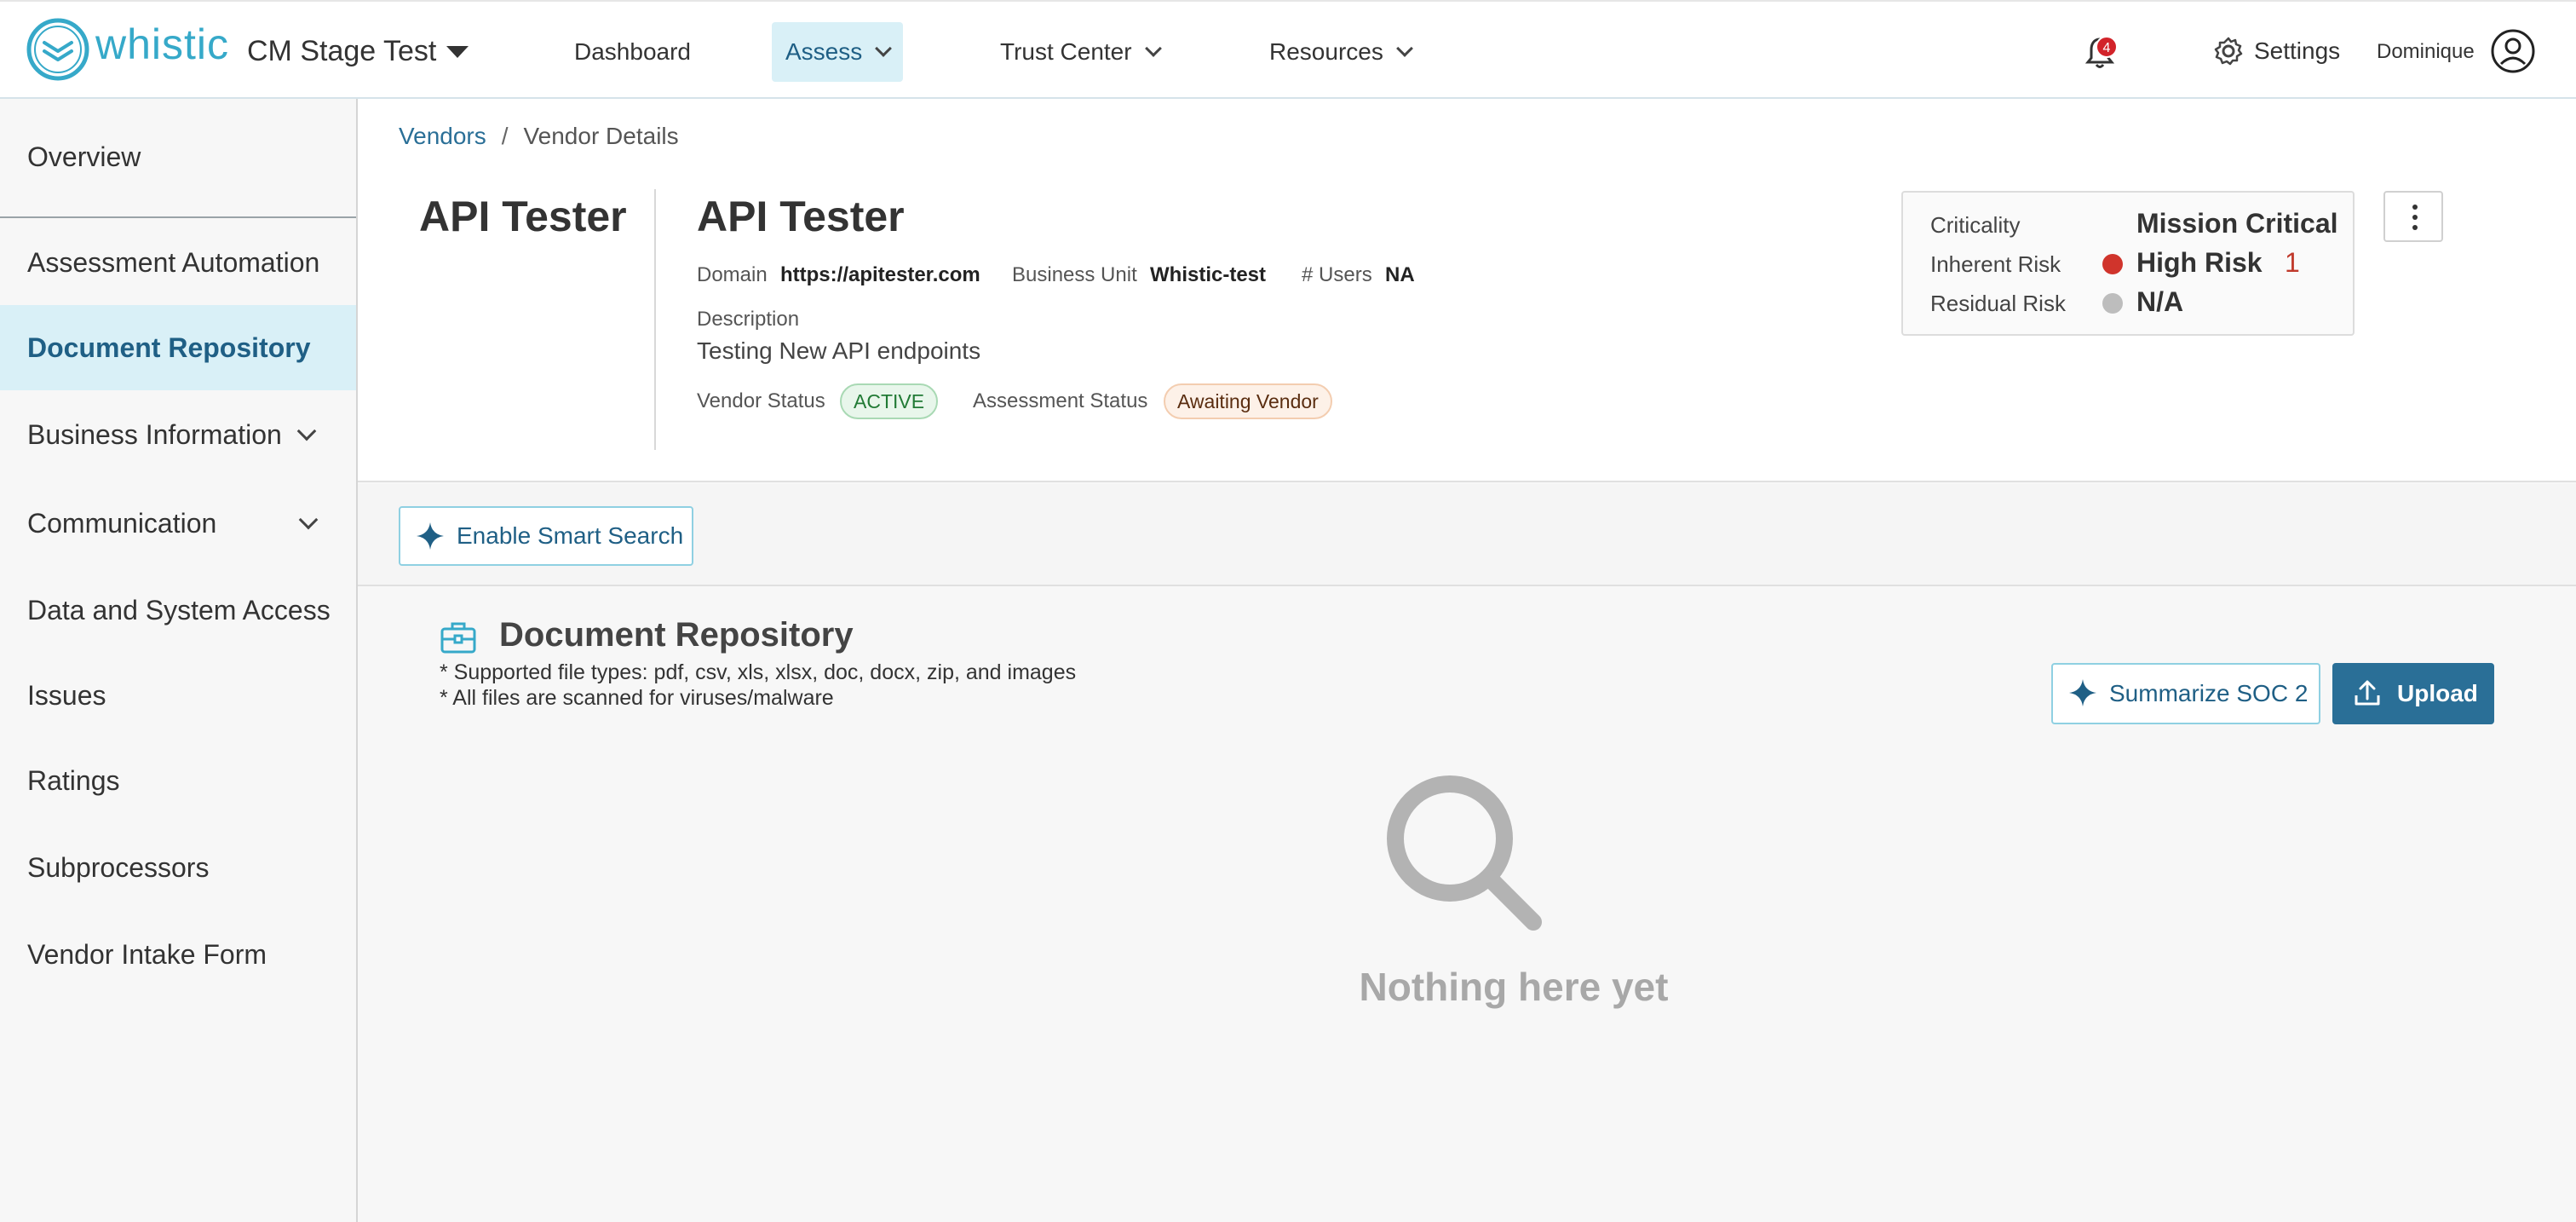 The image size is (2576, 1222). I want to click on inherent-risk-count: 1, so click(2293, 262).